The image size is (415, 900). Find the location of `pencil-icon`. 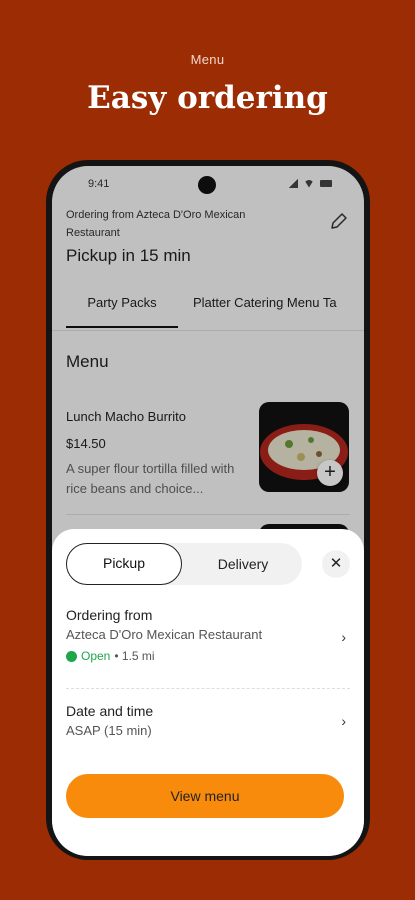

pencil-icon is located at coordinates (339, 221).